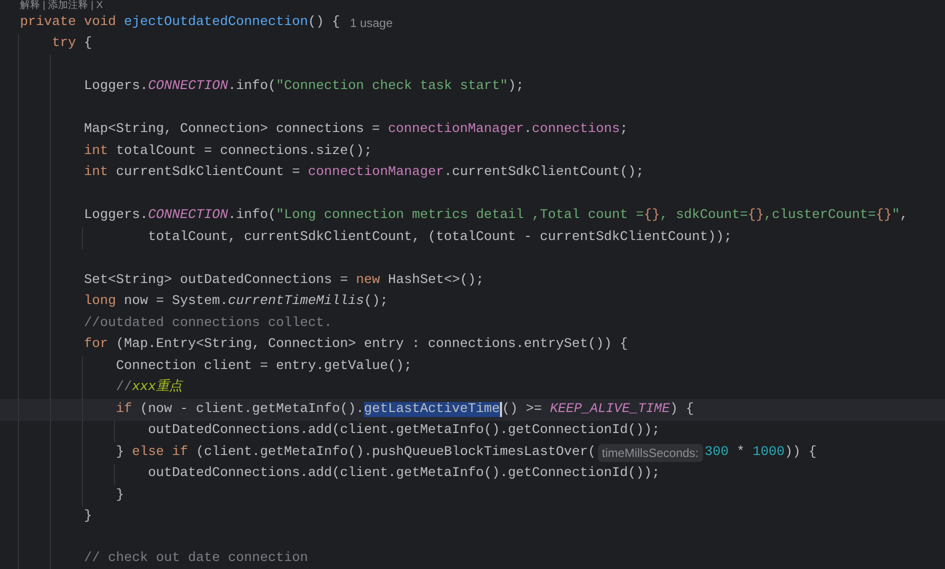 The image size is (945, 569). What do you see at coordinates (364, 173) in the screenshot?
I see `code-text: int currentSdkClientCount = connectionManager.currentSdkClientCount();` at bounding box center [364, 173].